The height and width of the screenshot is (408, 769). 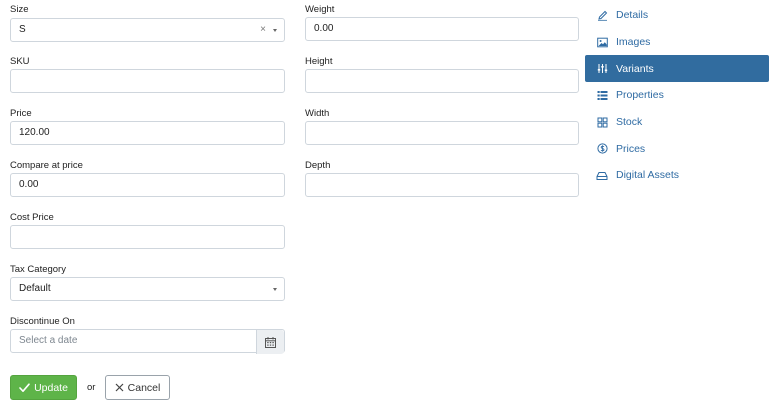 I want to click on cancel-label: Cancel, so click(x=144, y=387).